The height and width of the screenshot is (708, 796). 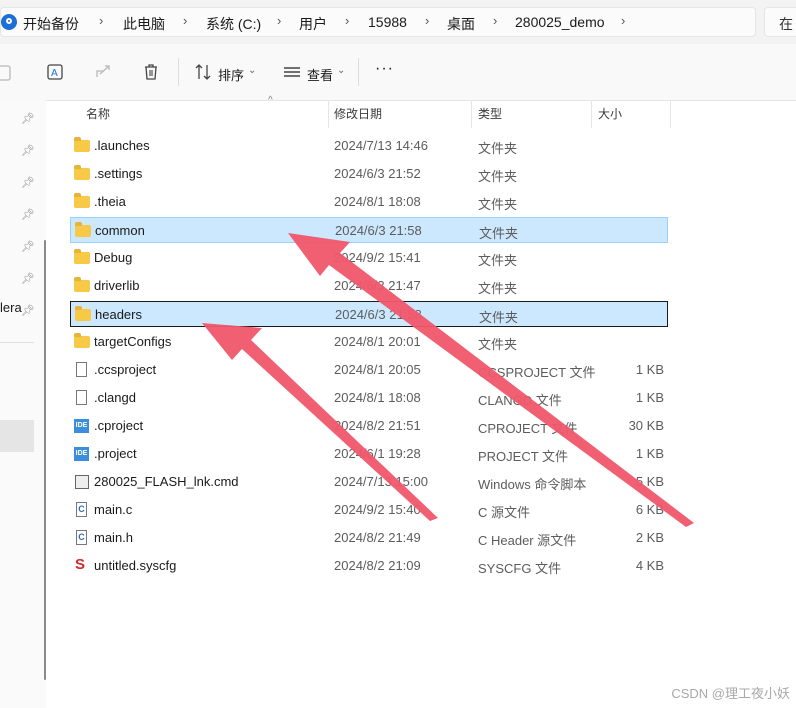 What do you see at coordinates (490, 114) in the screenshot?
I see `column-type: 类型` at bounding box center [490, 114].